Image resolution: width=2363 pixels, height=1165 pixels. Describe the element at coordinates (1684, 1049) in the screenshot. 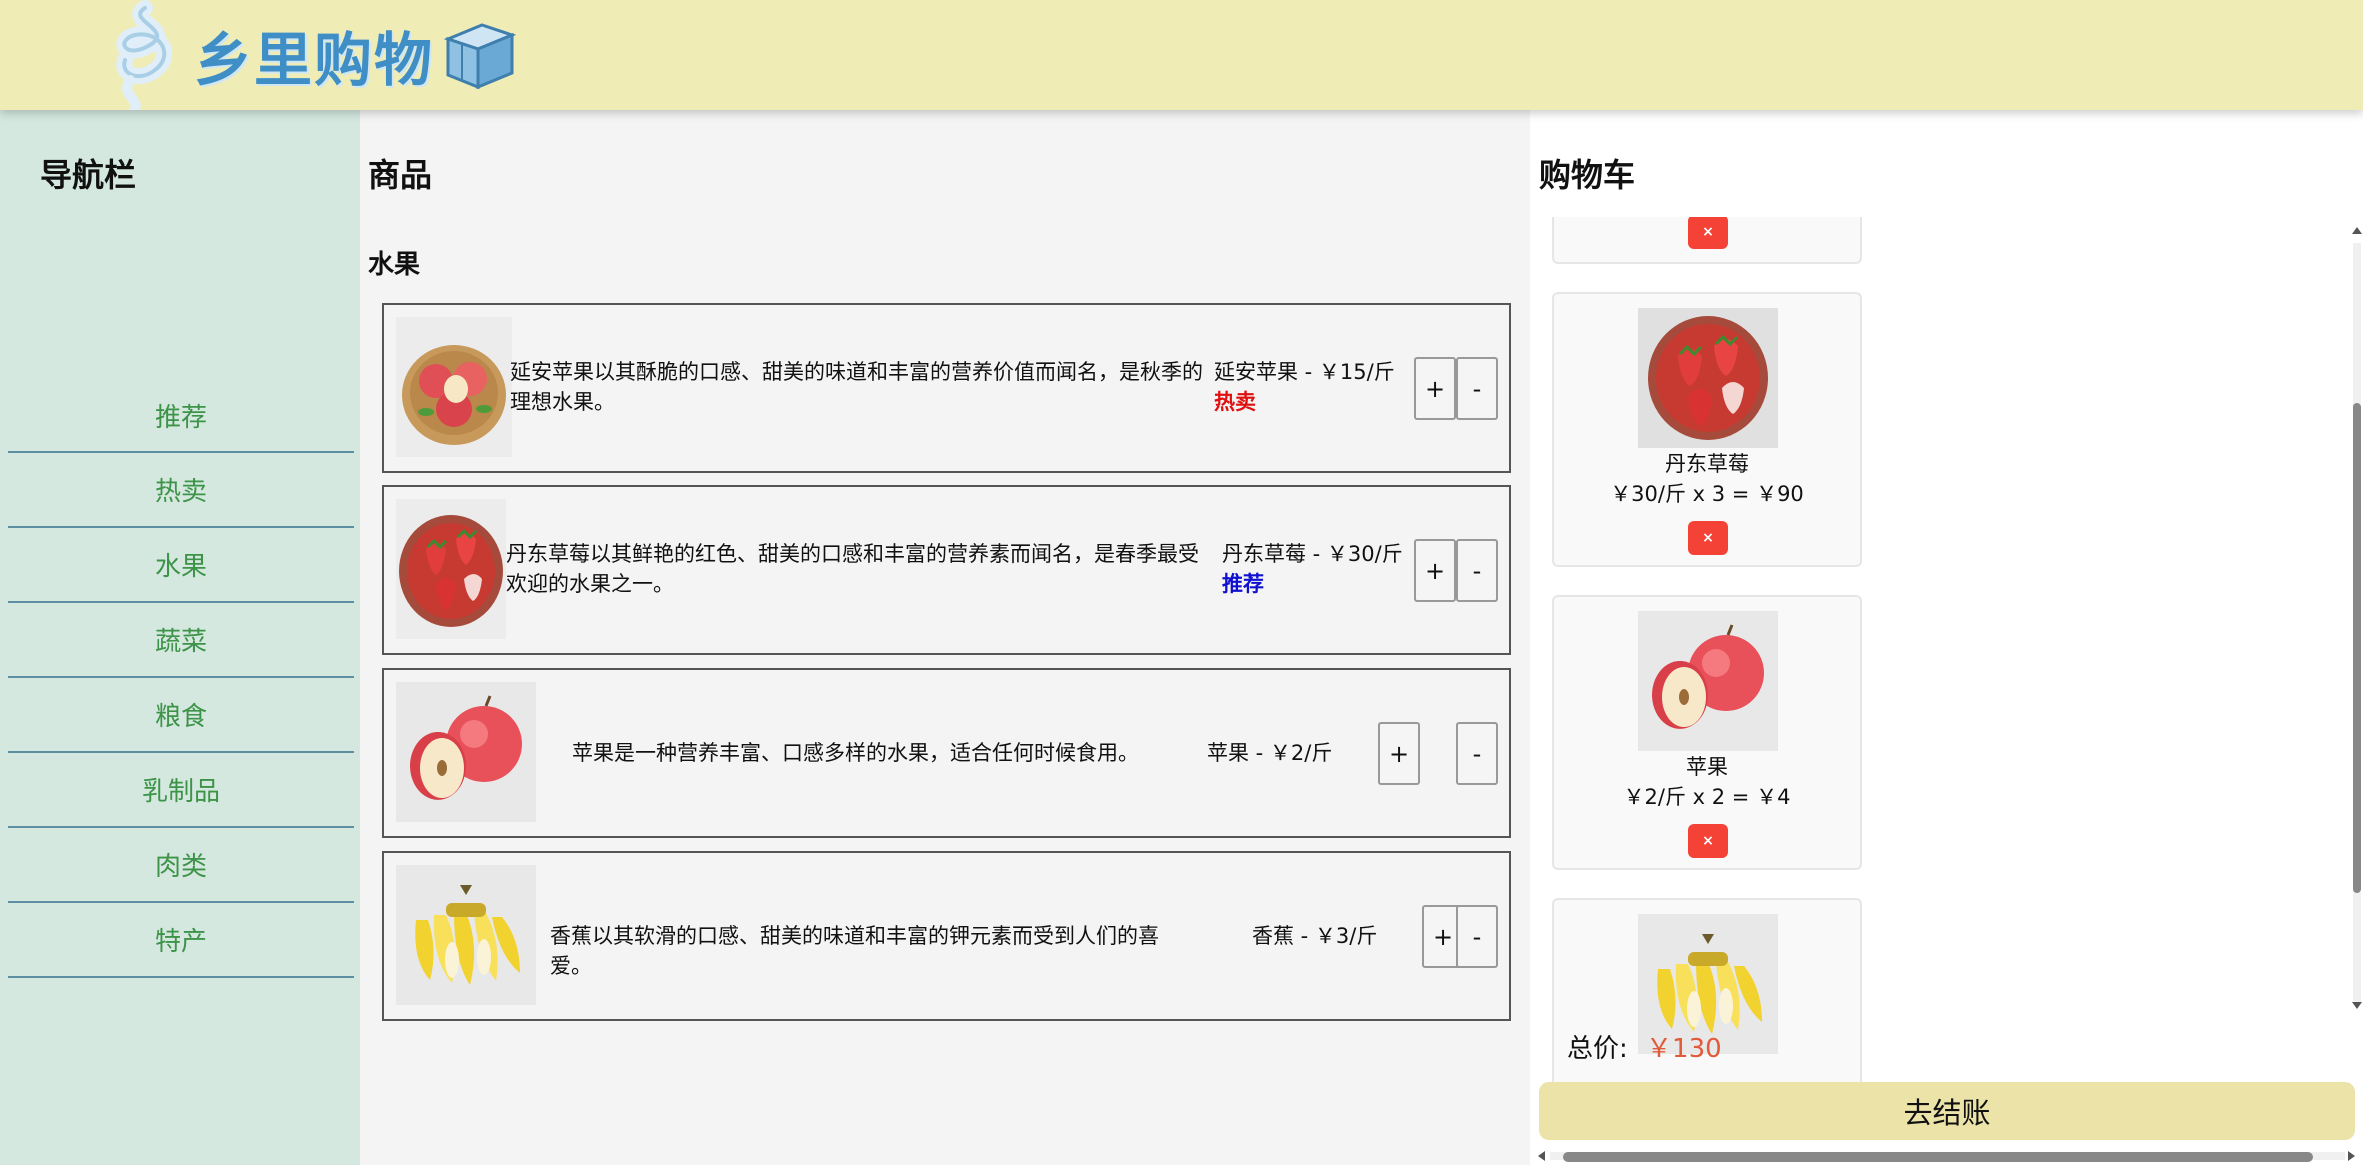

I see `total-amount: ￥130` at that location.